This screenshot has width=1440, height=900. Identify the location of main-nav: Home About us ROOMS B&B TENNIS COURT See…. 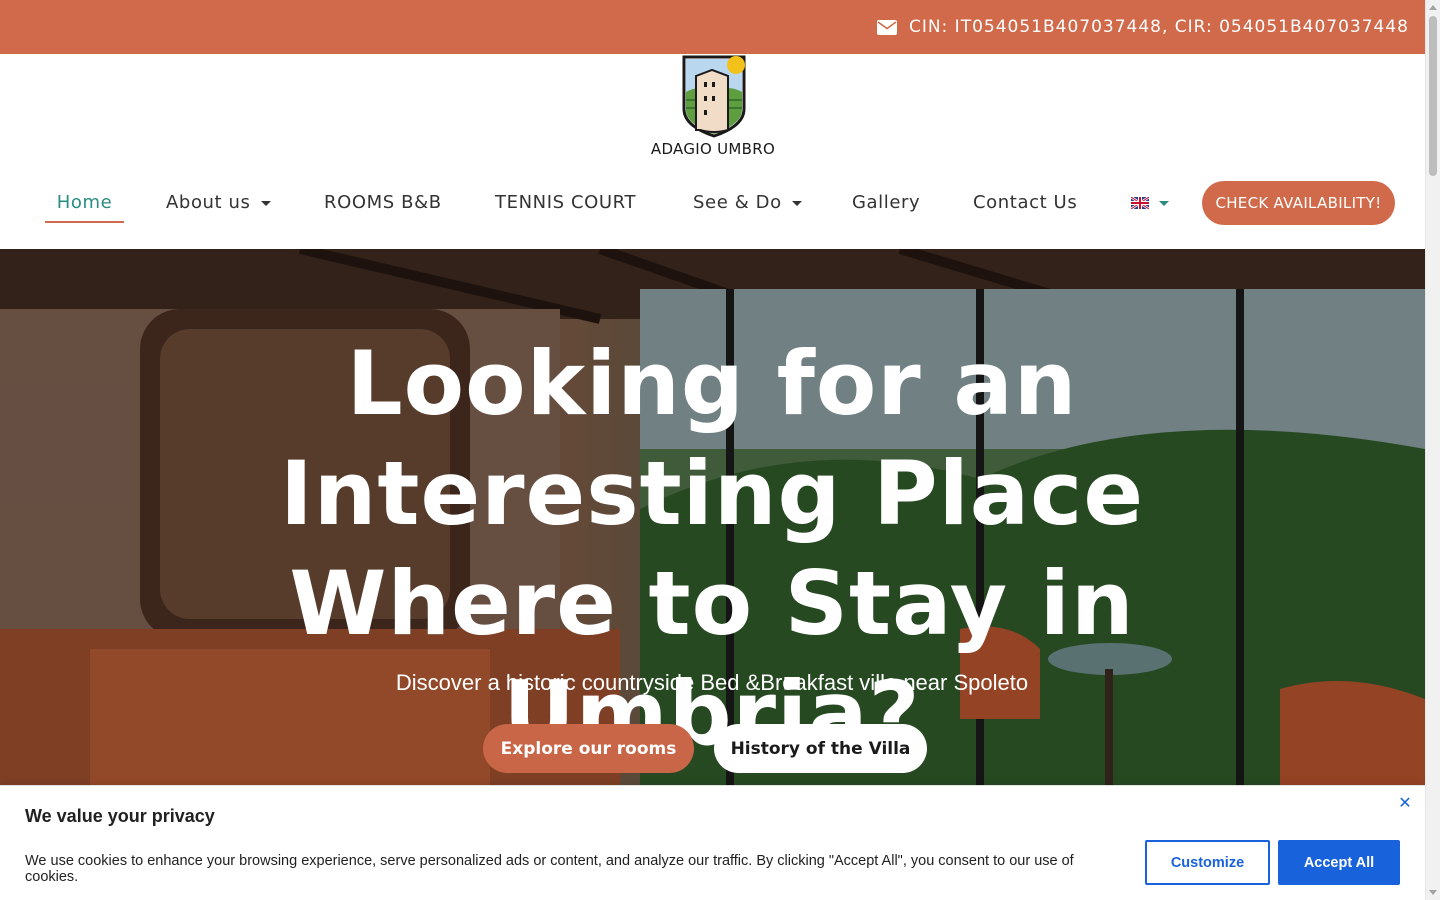
(712, 206).